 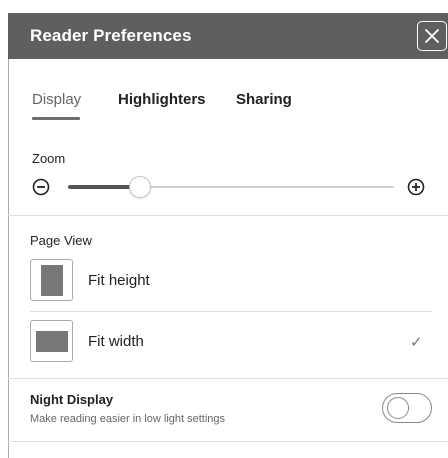 I want to click on toggle-knob, so click(x=398, y=408).